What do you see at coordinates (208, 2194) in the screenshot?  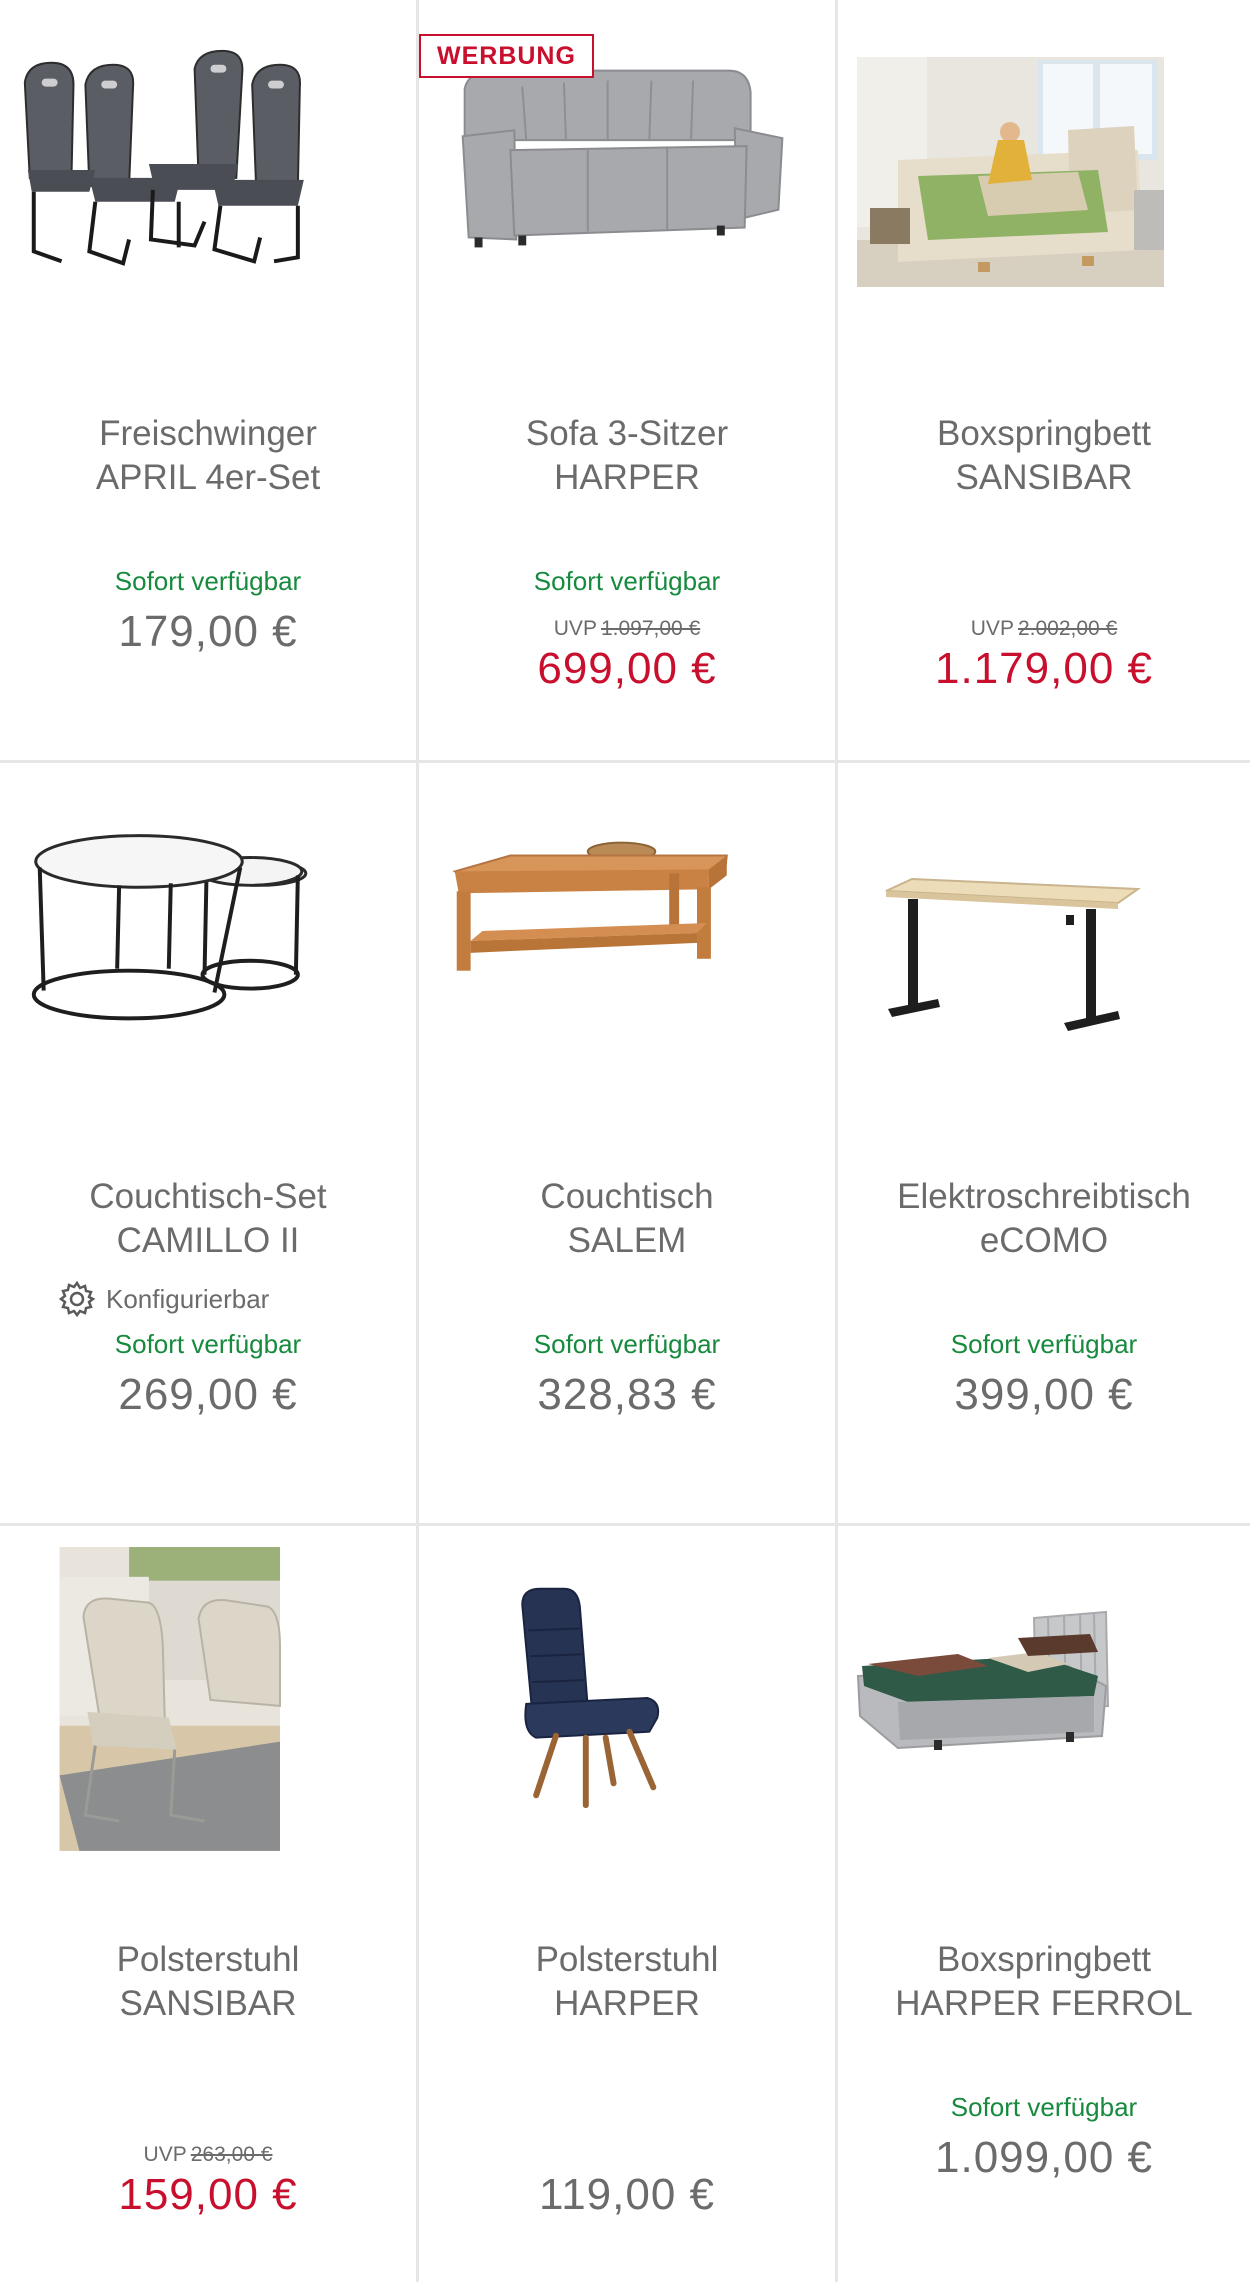 I see `sale-price: 159,00 €` at bounding box center [208, 2194].